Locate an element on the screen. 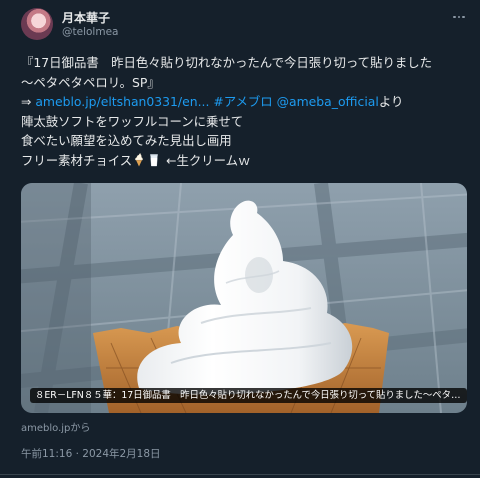 The height and width of the screenshot is (478, 480). mention-link: @ameba_official is located at coordinates (328, 101).